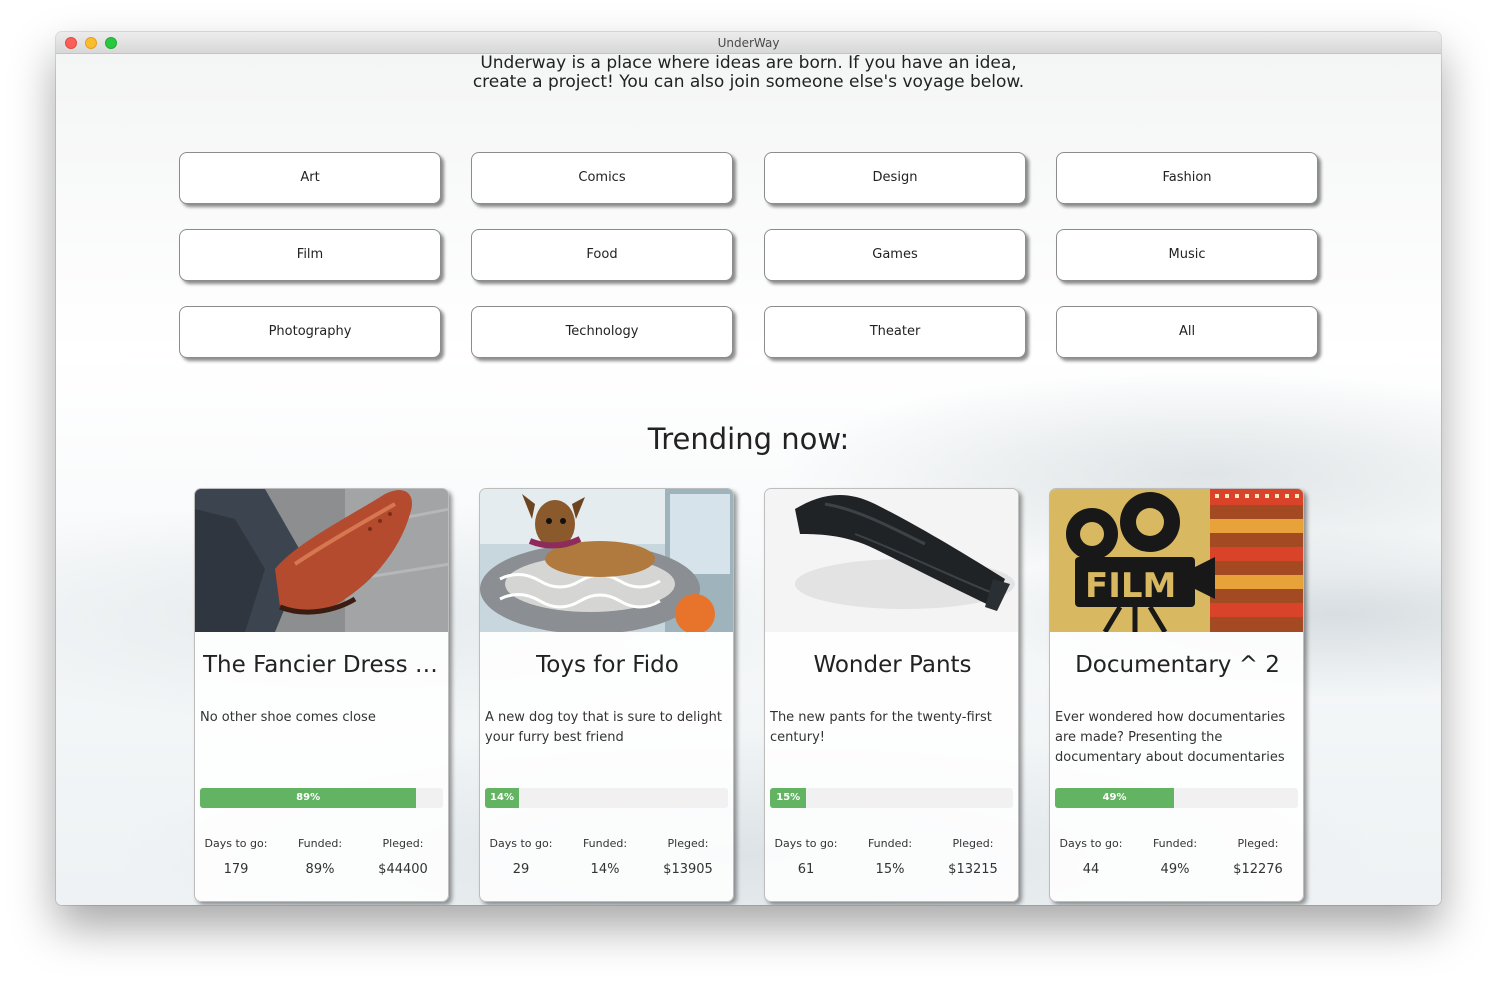 This screenshot has width=1497, height=985. Describe the element at coordinates (71, 43) in the screenshot. I see `close-window-button` at that location.